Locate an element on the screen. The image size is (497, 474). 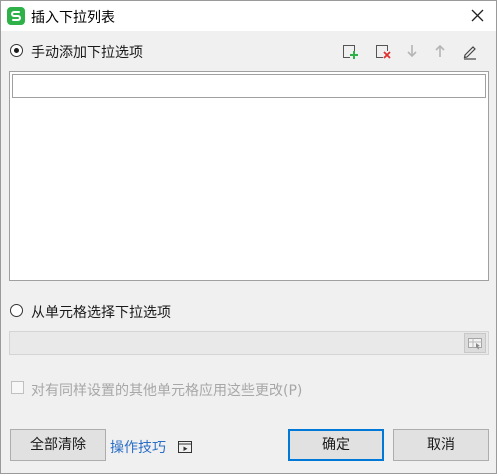
close-button is located at coordinates (478, 16).